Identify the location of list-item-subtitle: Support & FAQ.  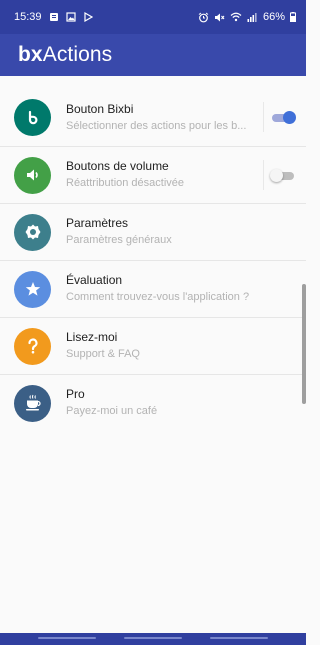
(103, 354).